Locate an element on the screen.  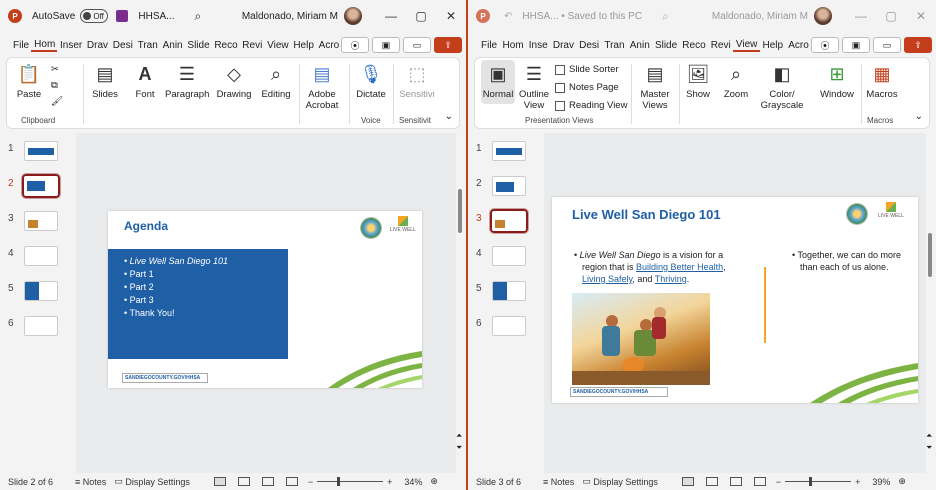
zoom-in-icon: + is located at coordinates (389, 482).